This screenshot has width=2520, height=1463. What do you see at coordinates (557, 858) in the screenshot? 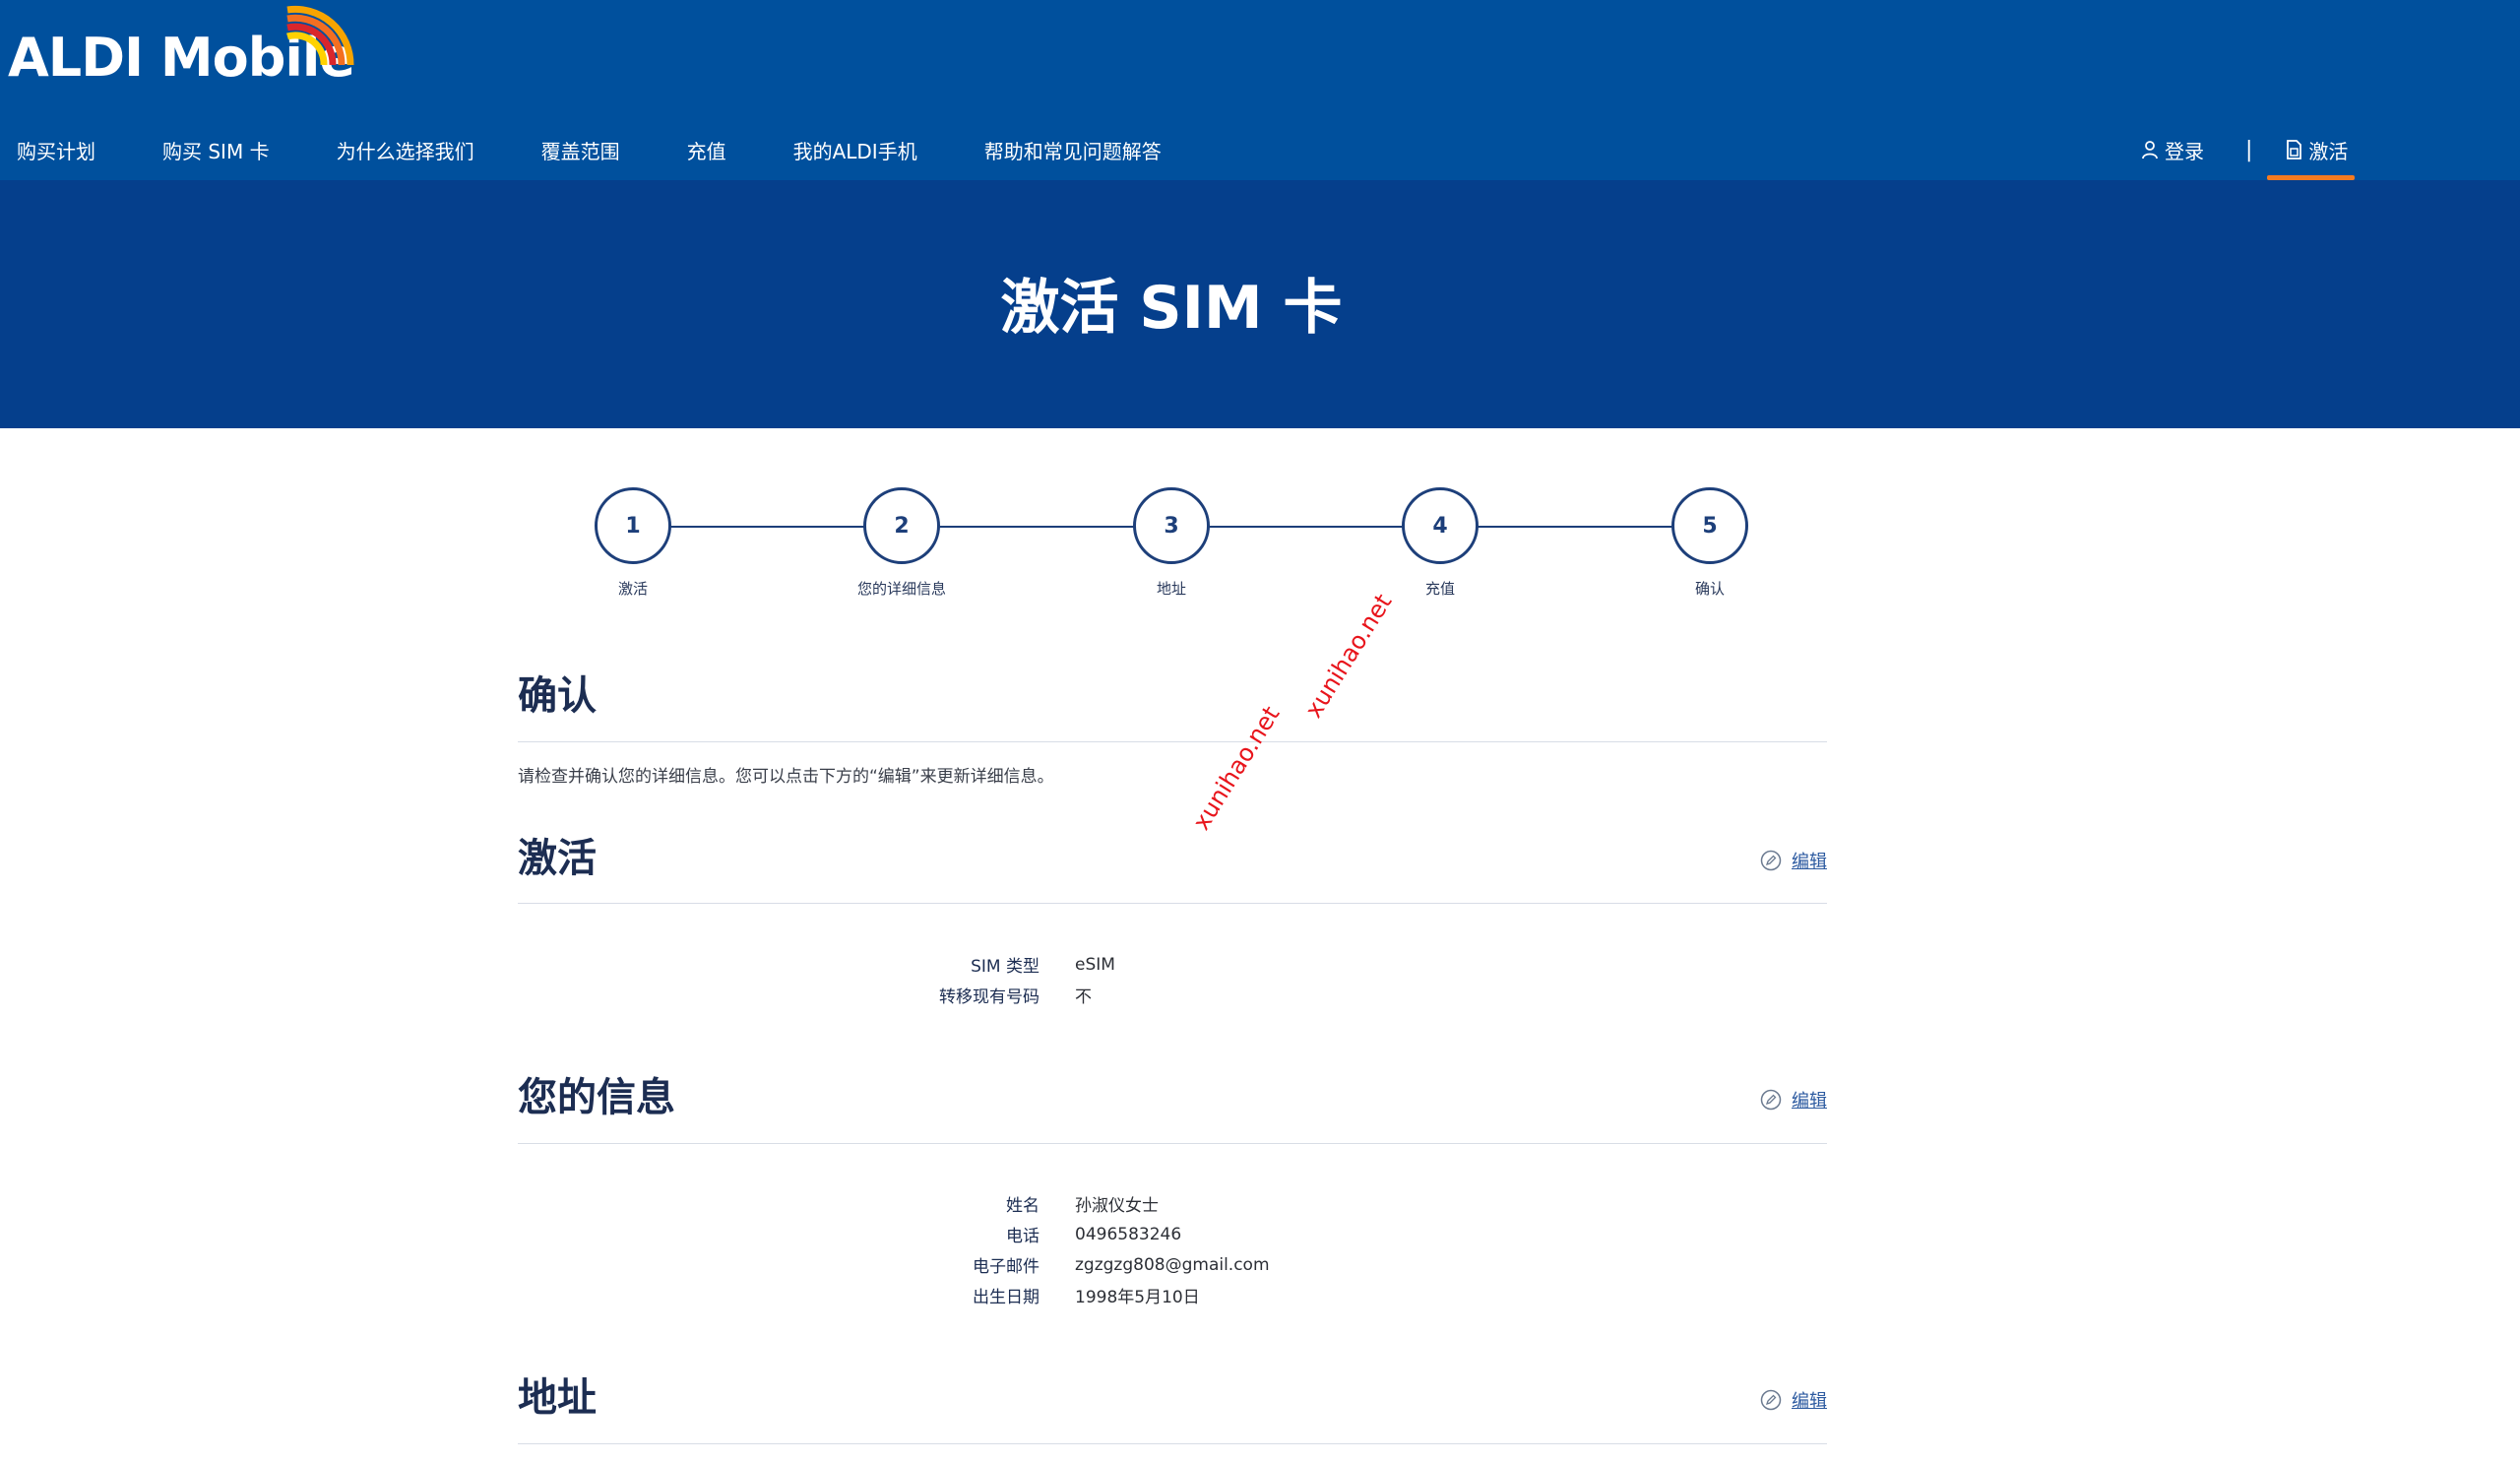
I see `activation-heading: 激活` at bounding box center [557, 858].